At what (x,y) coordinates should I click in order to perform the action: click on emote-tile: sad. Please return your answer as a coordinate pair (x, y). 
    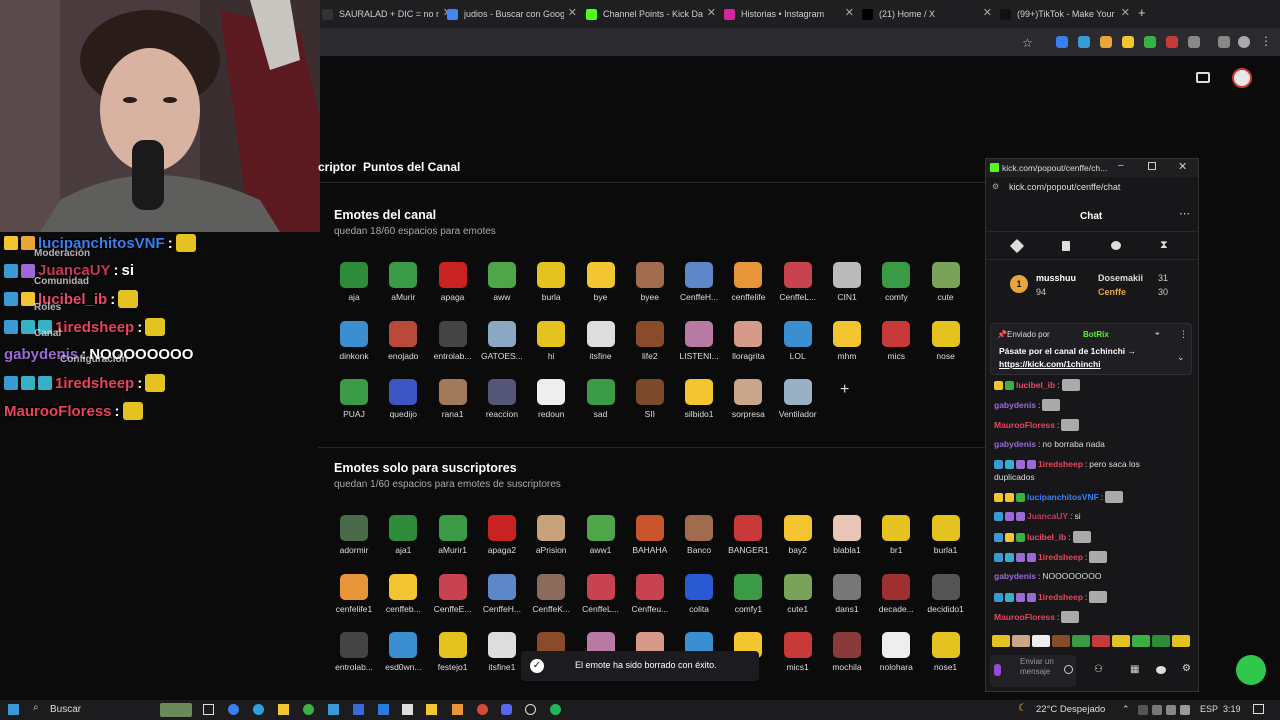
    Looking at the image, I should click on (601, 401).